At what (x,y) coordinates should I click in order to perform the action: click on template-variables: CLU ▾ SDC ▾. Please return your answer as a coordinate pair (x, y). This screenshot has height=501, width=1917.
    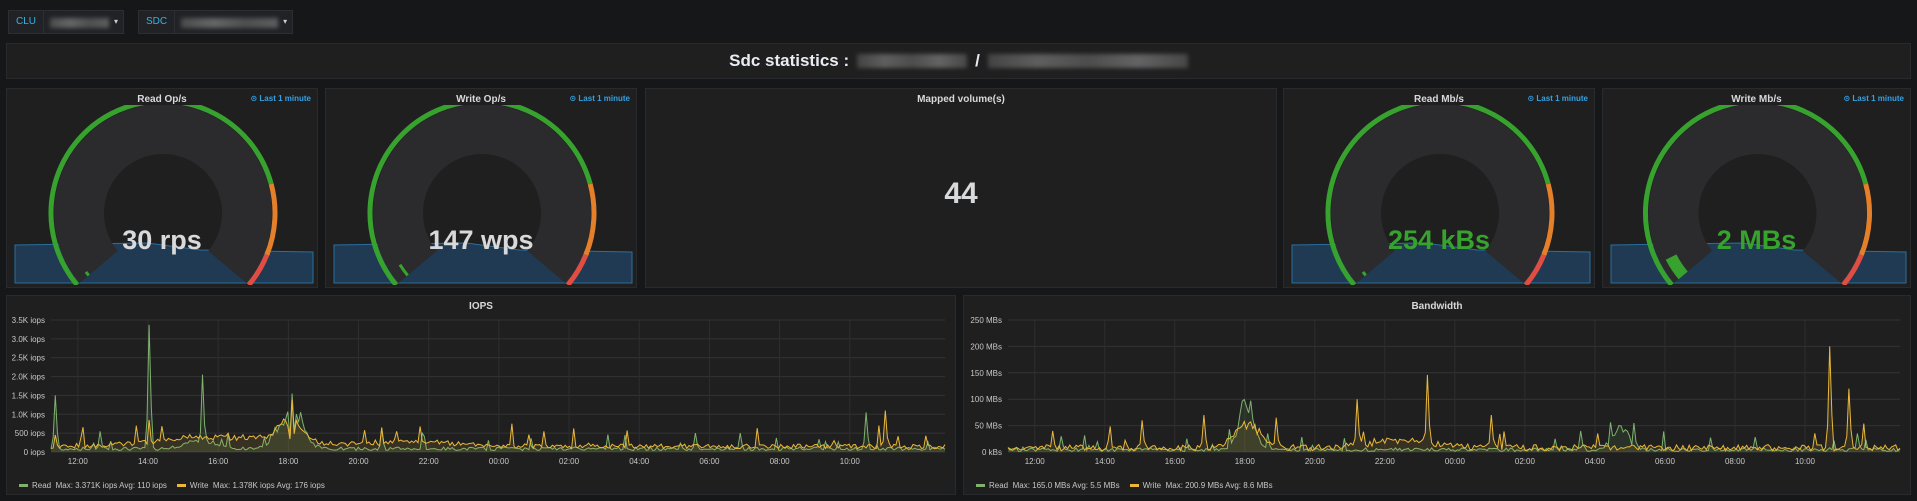
    Looking at the image, I should click on (151, 22).